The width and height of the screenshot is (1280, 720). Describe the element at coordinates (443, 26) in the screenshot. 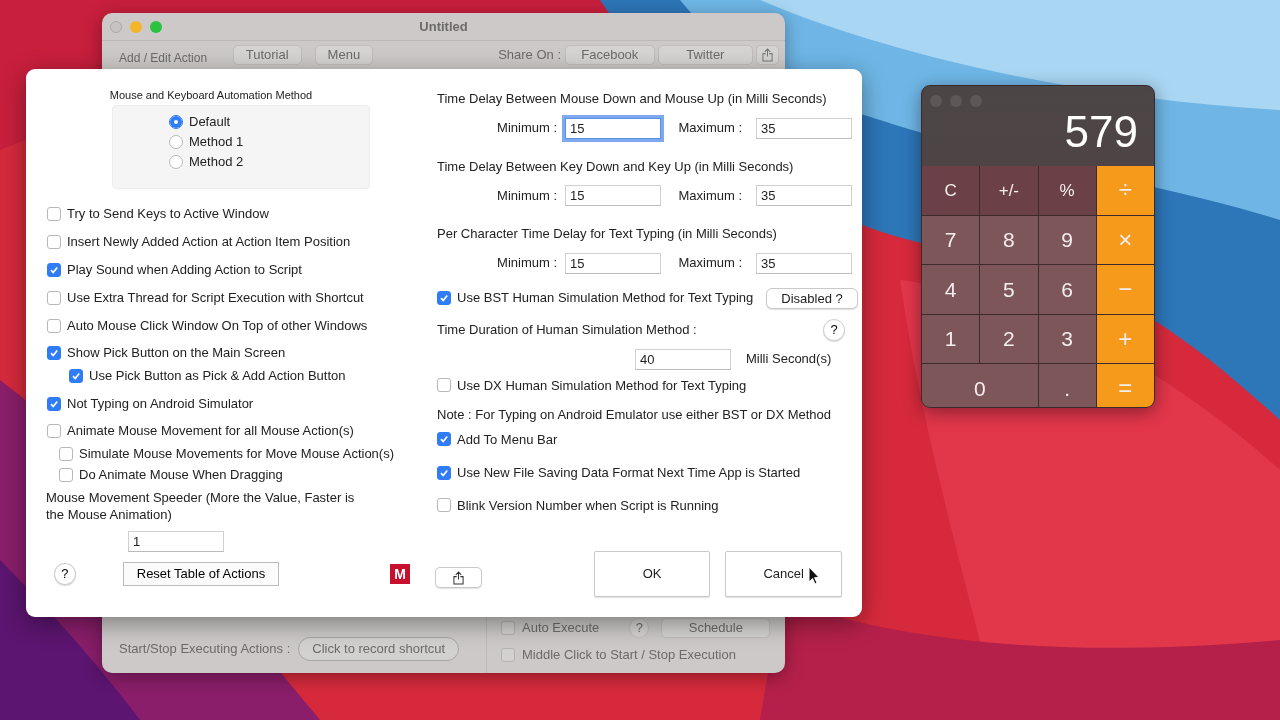

I see `window-title: Untitled` at that location.